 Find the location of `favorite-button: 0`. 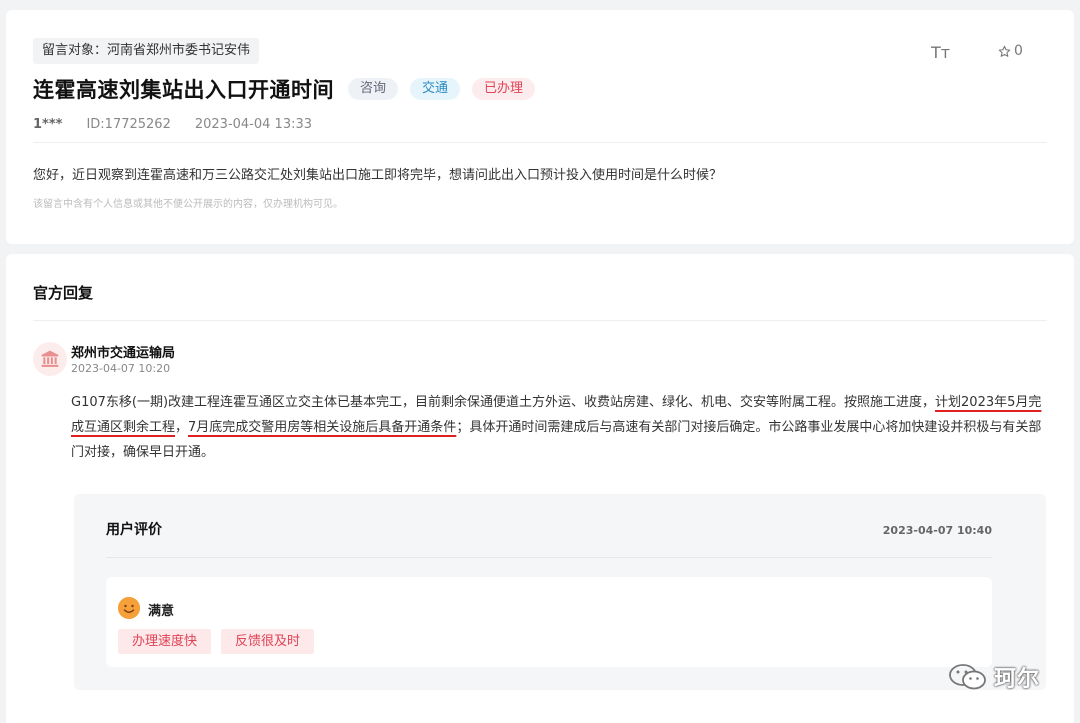

favorite-button: 0 is located at coordinates (1010, 51).